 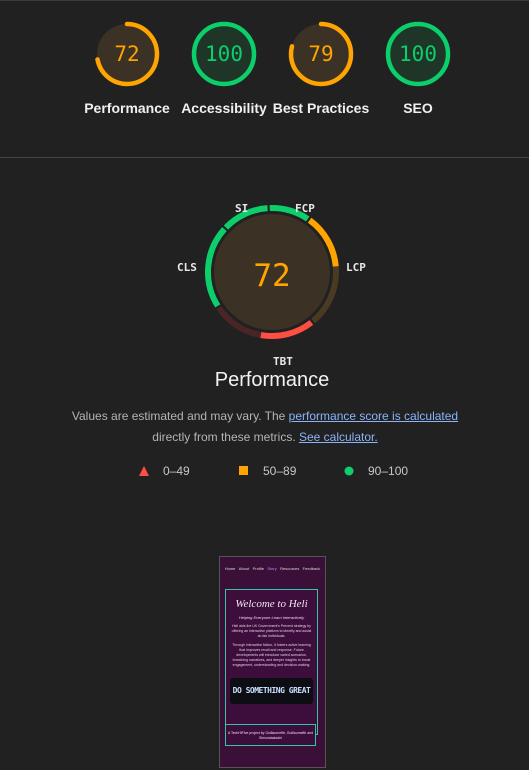 I want to click on gauge-accessibility: 100 Accessibility, so click(x=224, y=69).